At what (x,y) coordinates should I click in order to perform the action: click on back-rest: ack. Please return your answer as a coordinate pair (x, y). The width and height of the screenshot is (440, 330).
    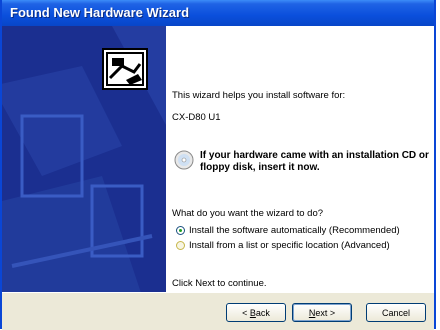
    Looking at the image, I should click on (262, 313).